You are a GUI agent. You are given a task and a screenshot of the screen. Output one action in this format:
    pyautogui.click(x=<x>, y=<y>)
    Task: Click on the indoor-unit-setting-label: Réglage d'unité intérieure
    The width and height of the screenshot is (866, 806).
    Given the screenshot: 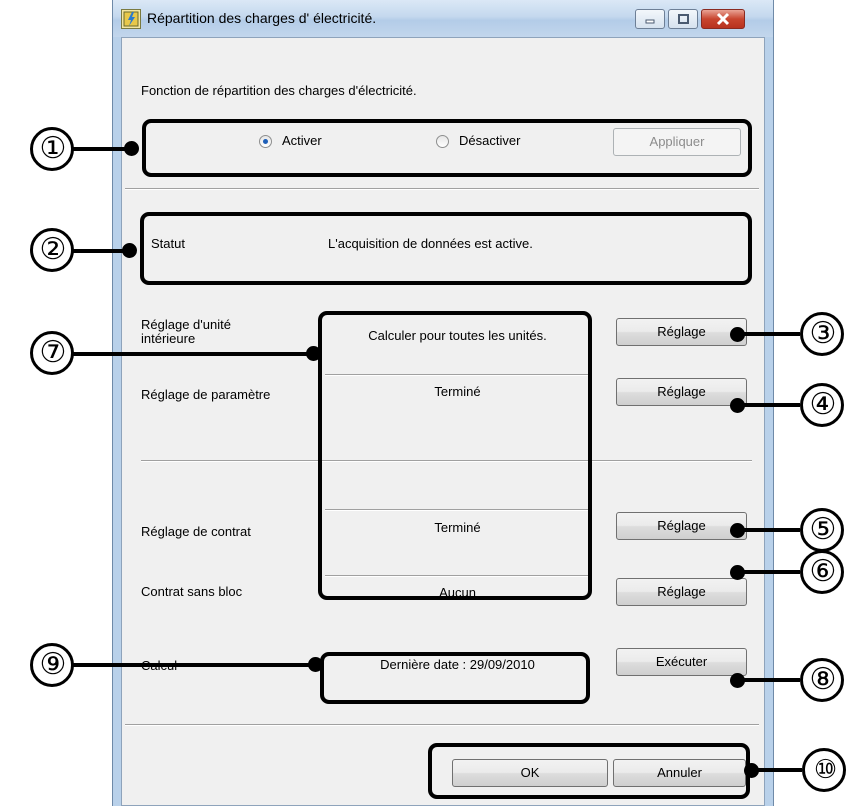 What is the action you would take?
    pyautogui.click(x=186, y=331)
    